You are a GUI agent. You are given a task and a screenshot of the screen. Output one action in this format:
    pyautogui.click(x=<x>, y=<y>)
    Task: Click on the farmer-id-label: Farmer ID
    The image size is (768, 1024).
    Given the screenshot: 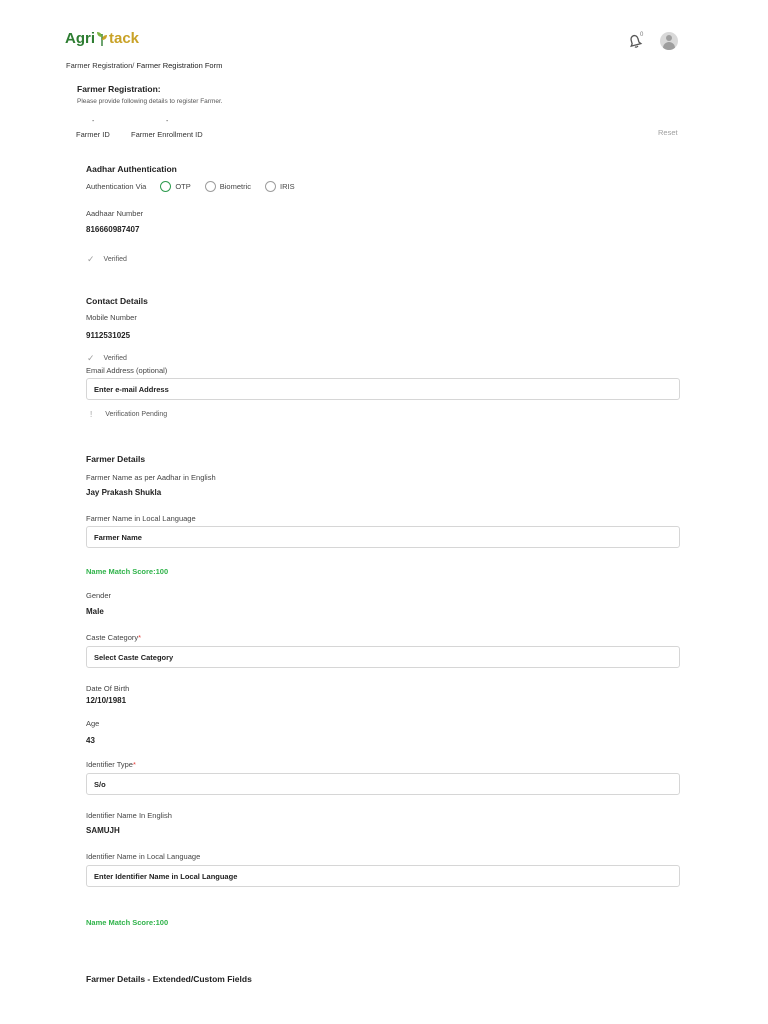 What is the action you would take?
    pyautogui.click(x=93, y=134)
    